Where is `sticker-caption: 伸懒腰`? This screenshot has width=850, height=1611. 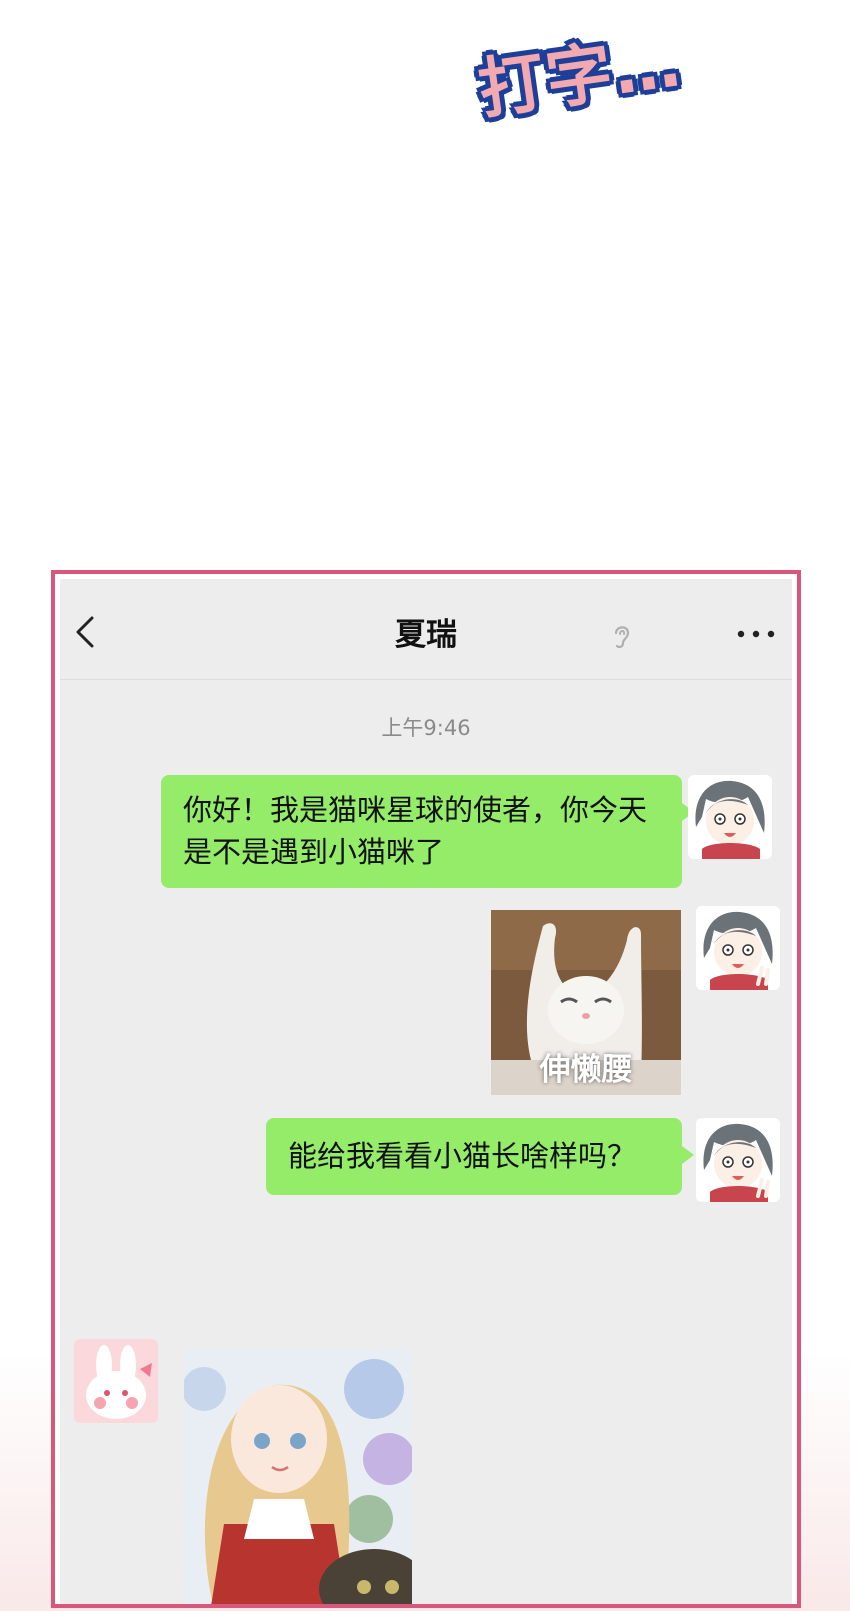 sticker-caption: 伸懒腰 is located at coordinates (586, 1070).